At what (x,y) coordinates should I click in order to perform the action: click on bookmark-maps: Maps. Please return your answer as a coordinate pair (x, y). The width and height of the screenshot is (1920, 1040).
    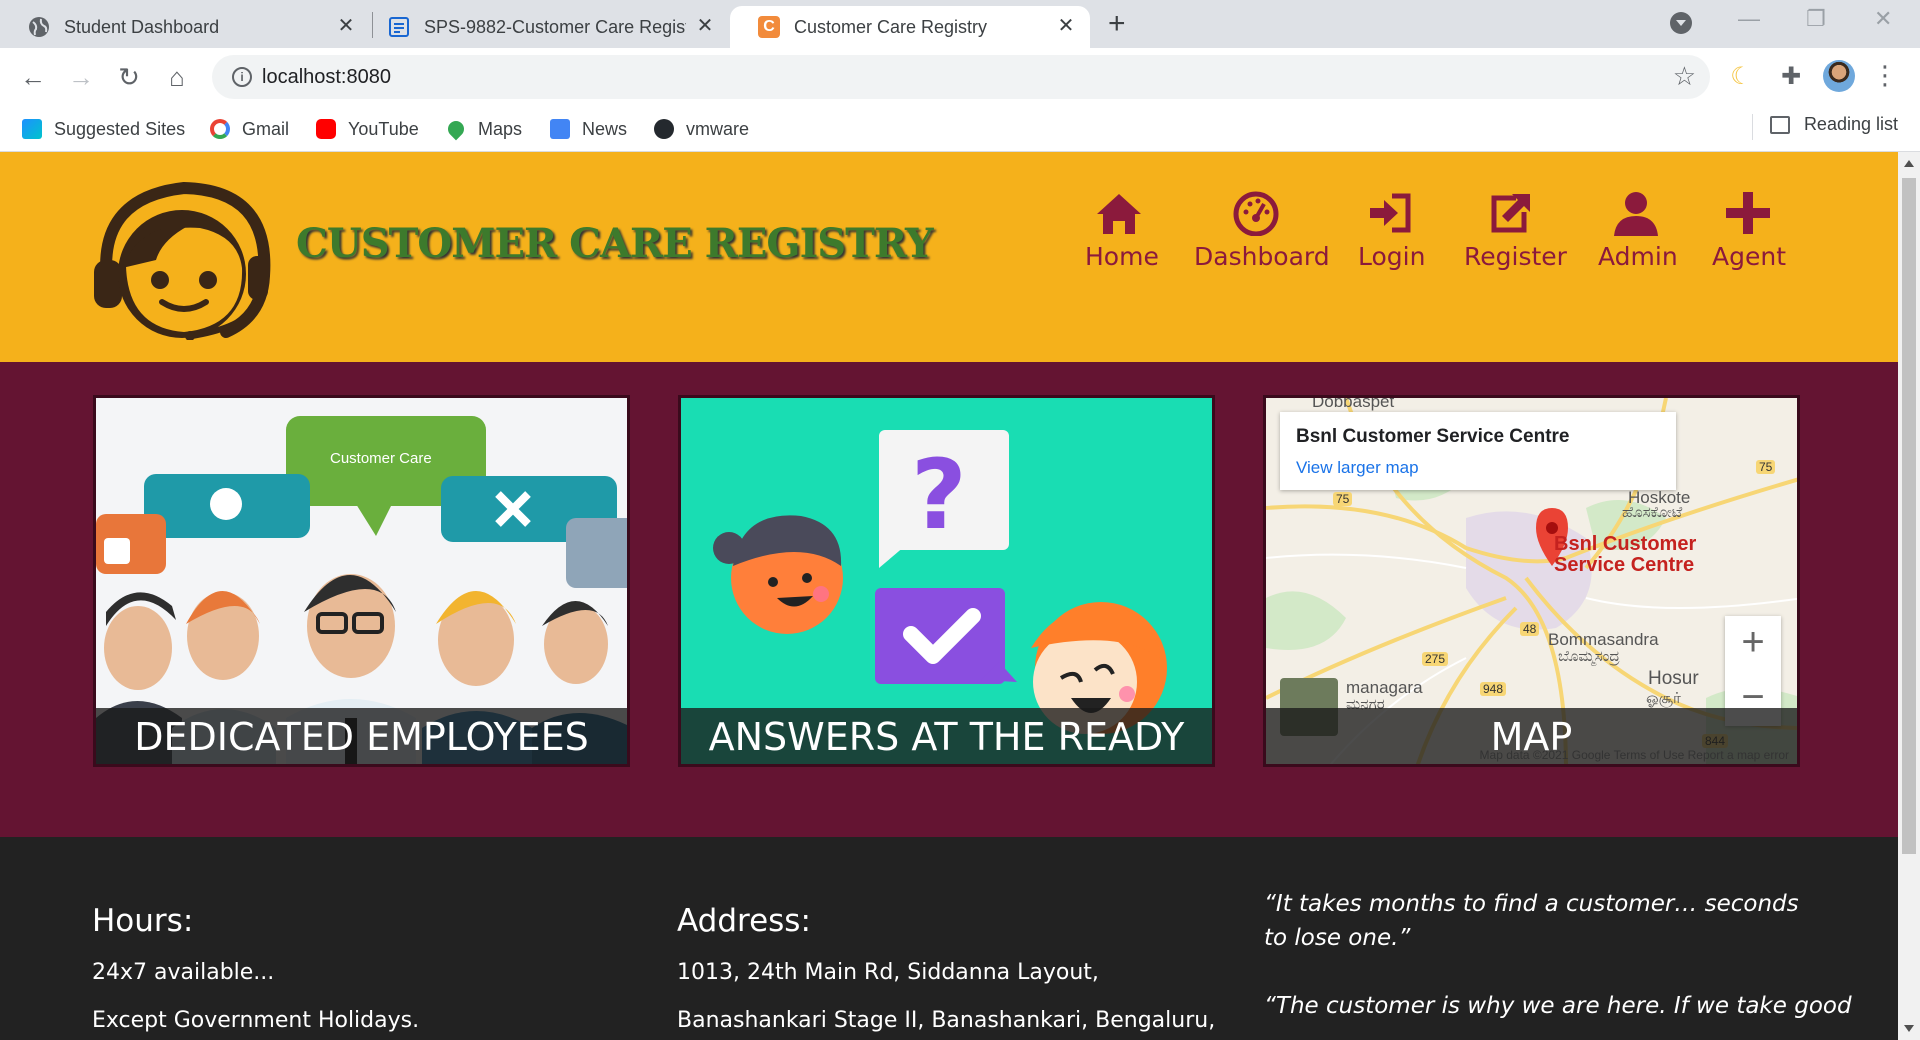
    Looking at the image, I should click on (483, 129).